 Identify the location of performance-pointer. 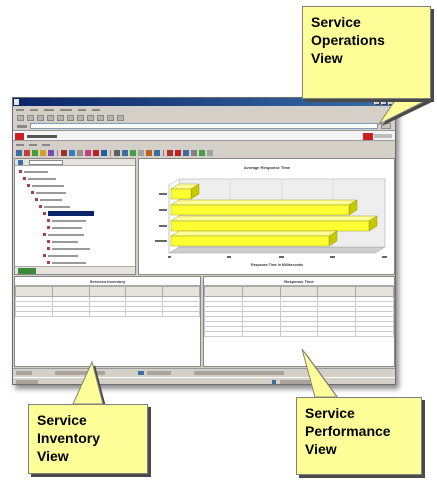
(319, 373).